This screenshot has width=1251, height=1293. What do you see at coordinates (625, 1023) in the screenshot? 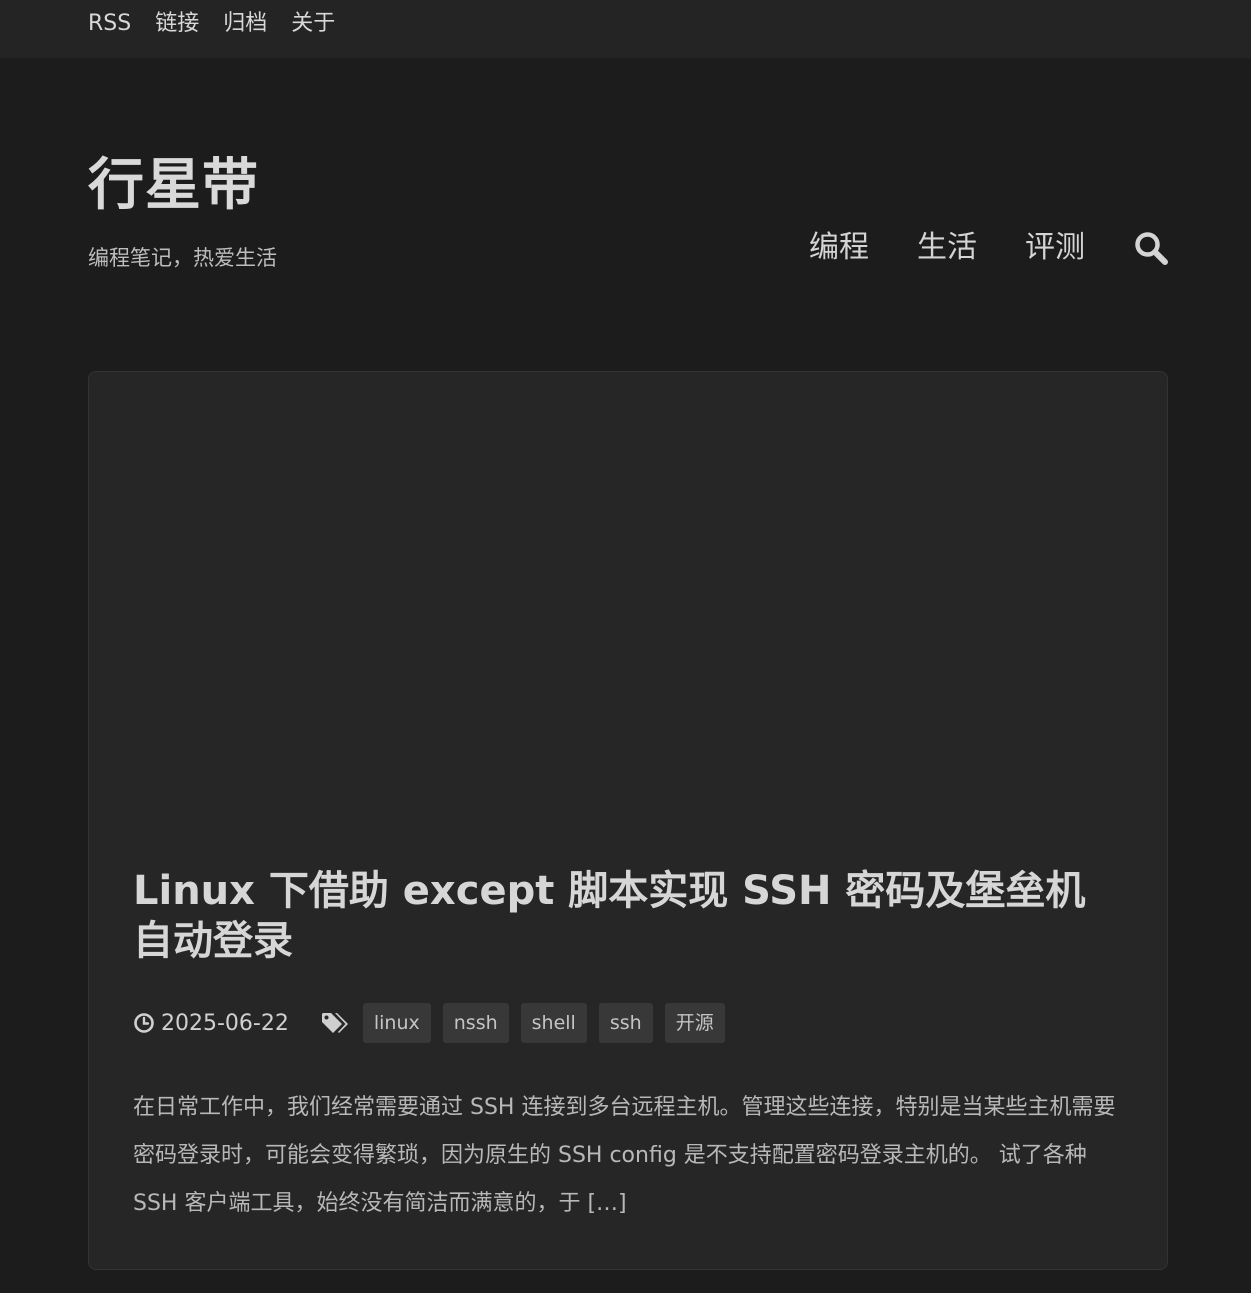
I see `tag-ssh: ssh` at bounding box center [625, 1023].